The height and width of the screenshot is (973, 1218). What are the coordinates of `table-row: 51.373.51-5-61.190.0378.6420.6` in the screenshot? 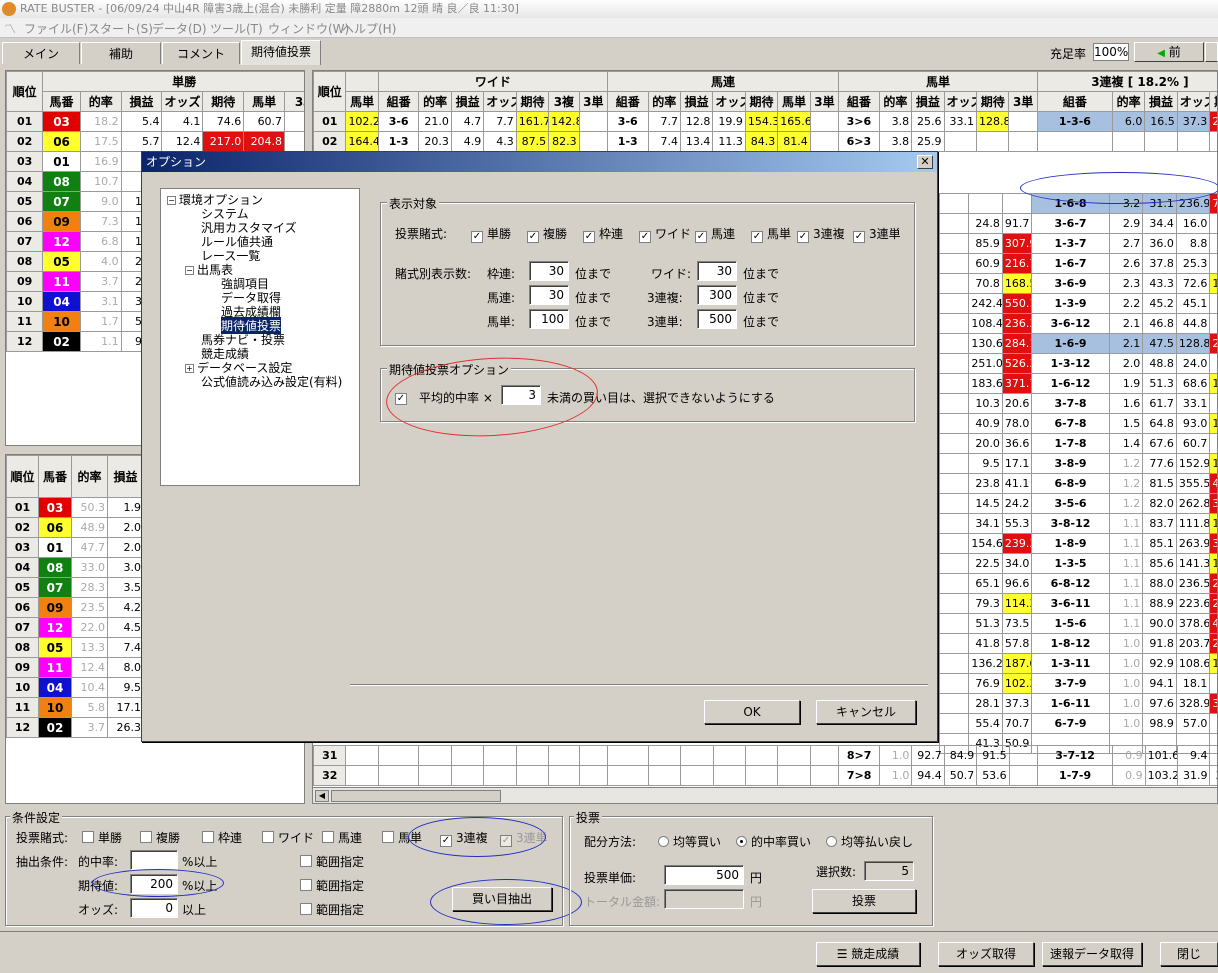 It's located at (1077, 623).